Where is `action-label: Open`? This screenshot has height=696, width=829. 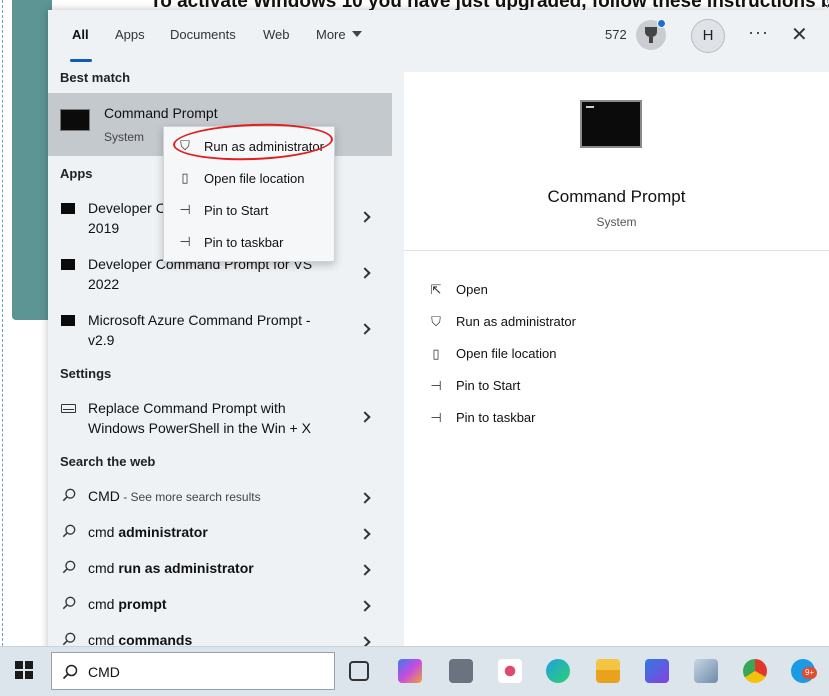 action-label: Open is located at coordinates (472, 289).